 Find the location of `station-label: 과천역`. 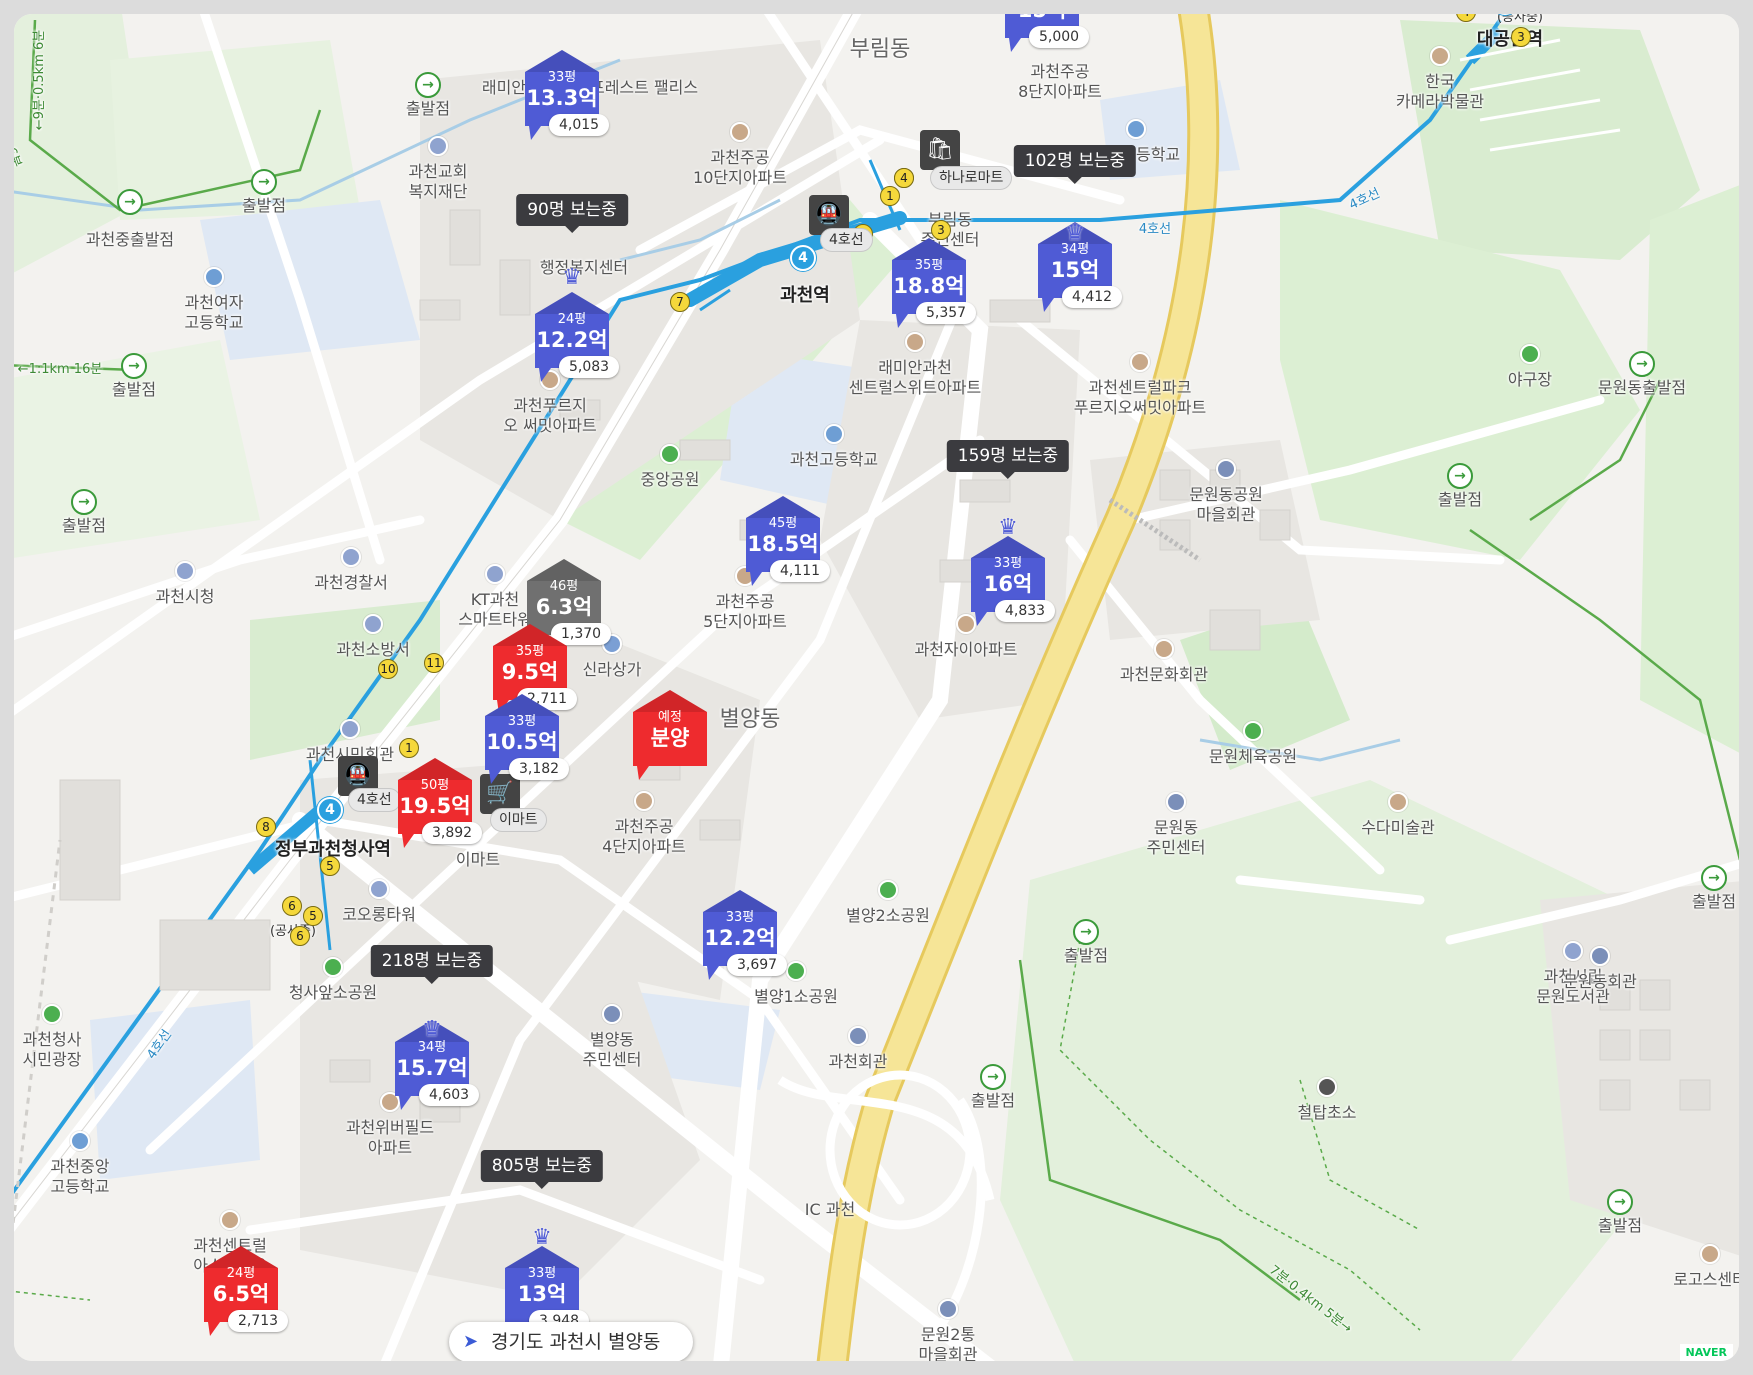

station-label: 과천역 is located at coordinates (805, 296).